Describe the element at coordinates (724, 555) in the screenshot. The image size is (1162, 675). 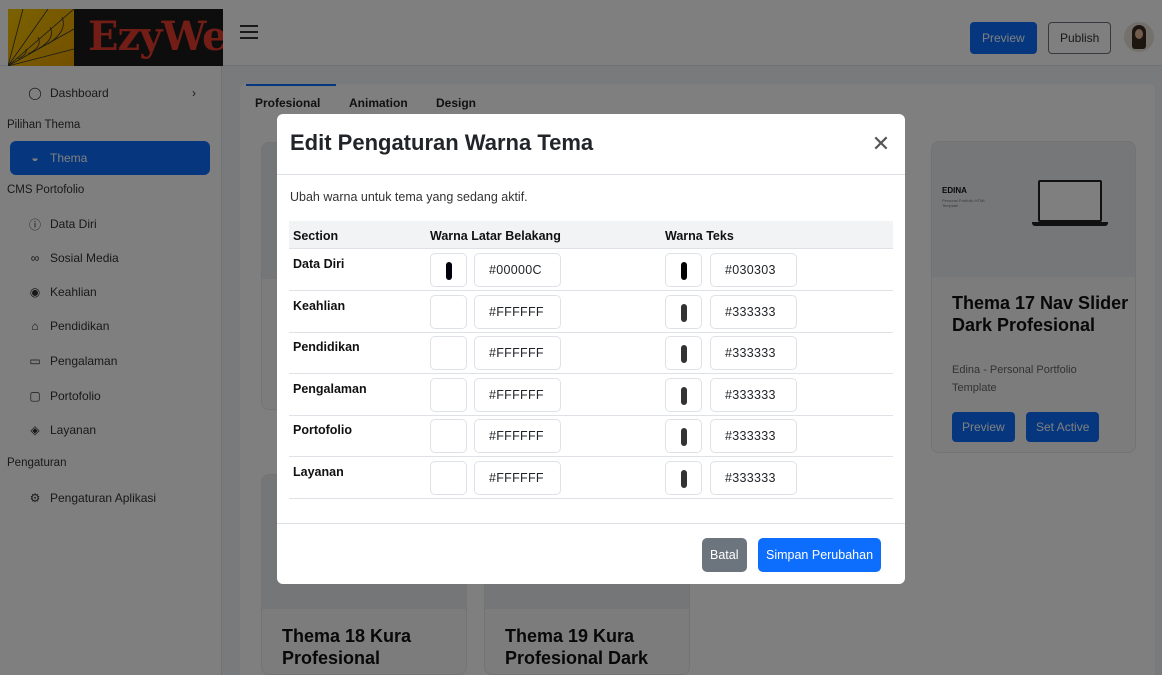
I see `cancel-button: Batal` at that location.